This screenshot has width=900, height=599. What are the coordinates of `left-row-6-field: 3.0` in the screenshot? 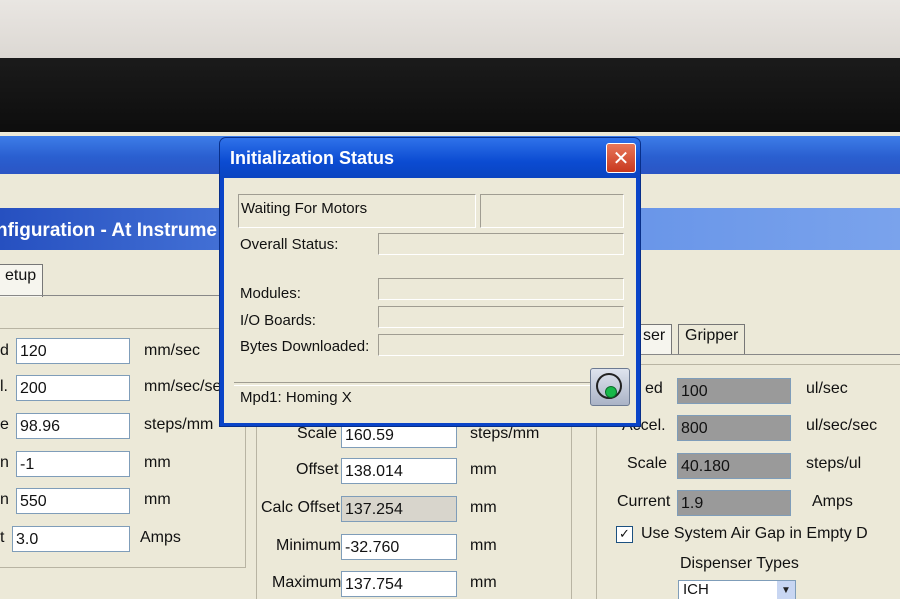 It's located at (71, 539).